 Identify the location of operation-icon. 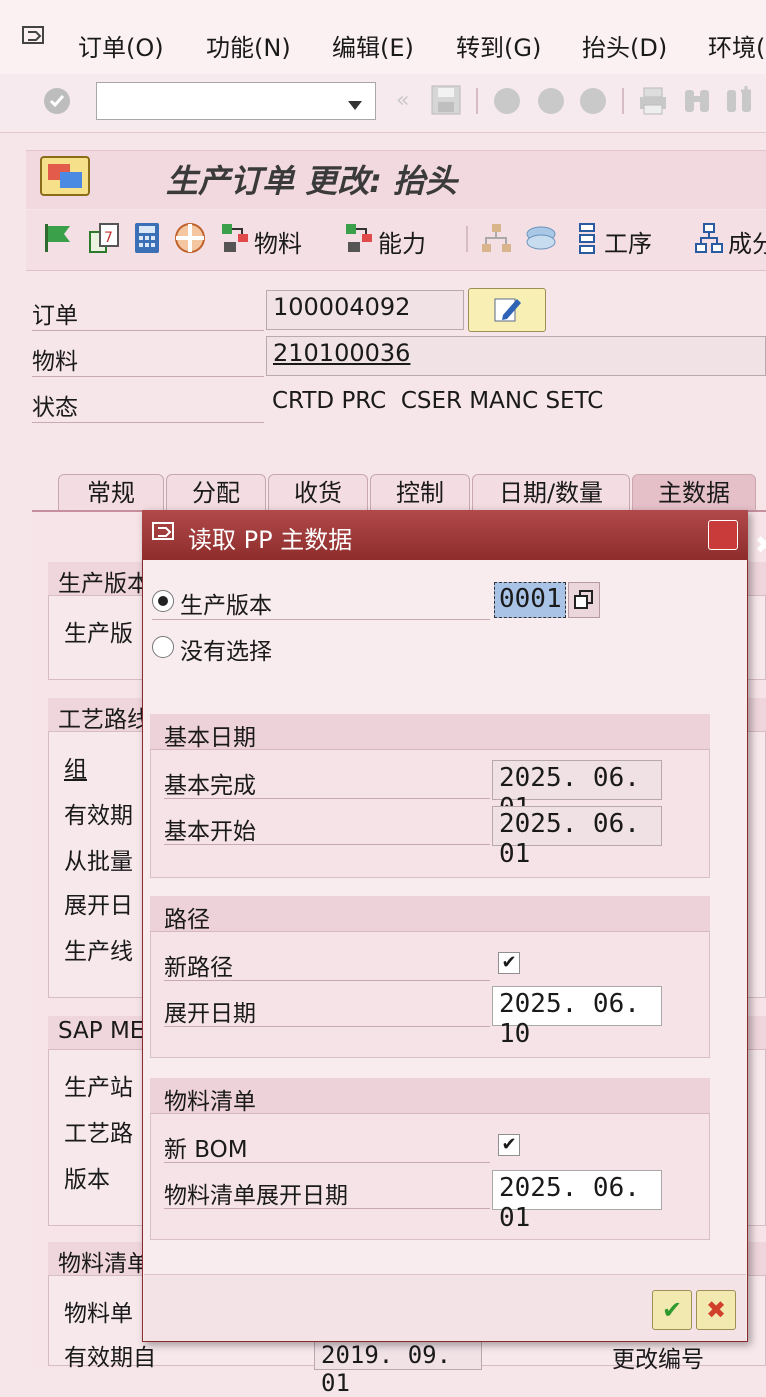
(587, 240).